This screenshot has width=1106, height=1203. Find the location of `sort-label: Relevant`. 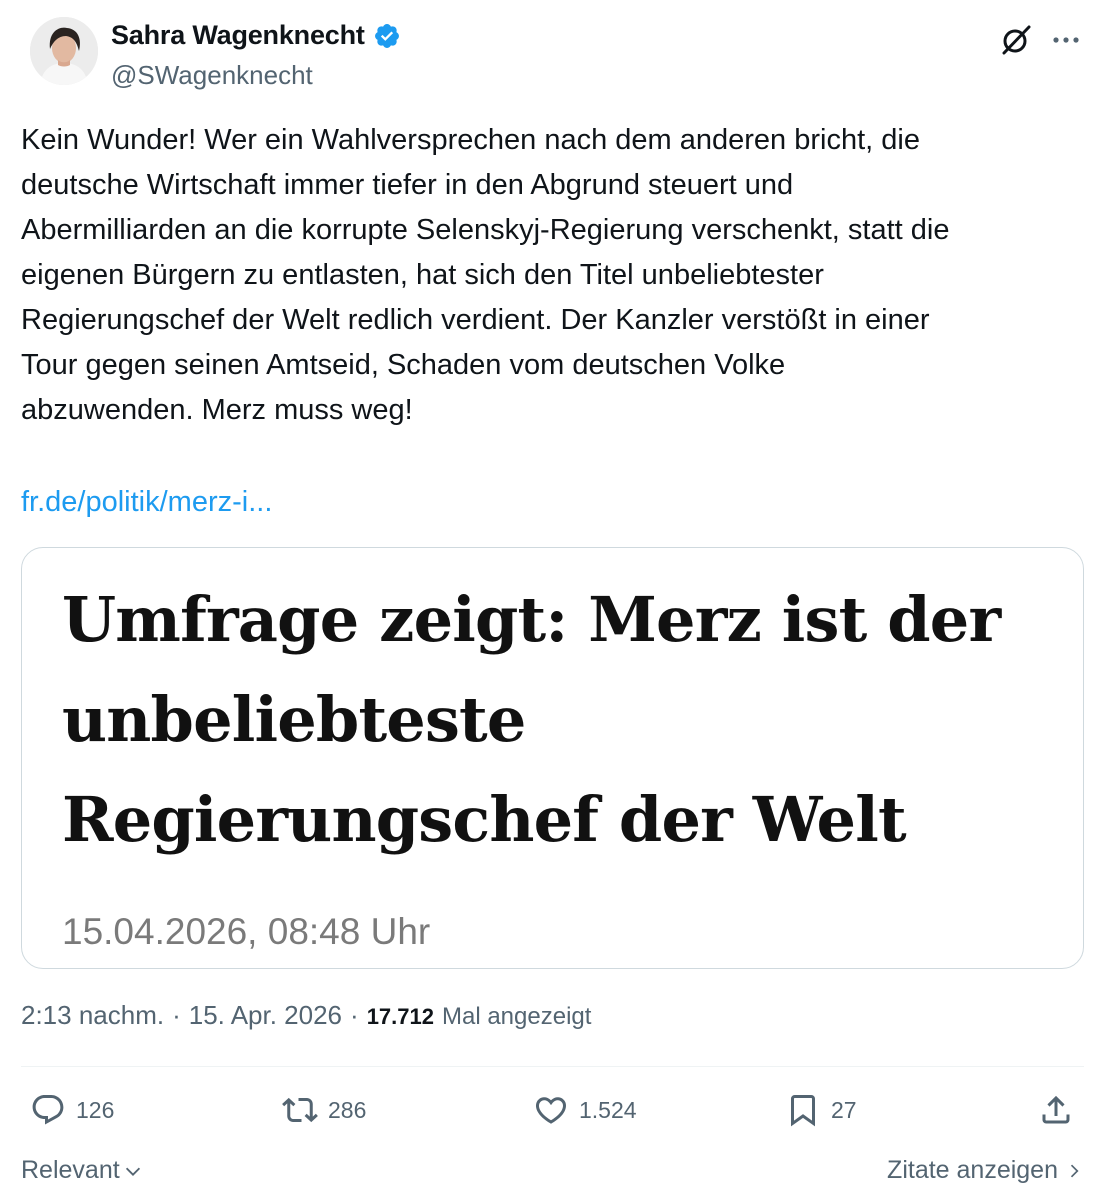

sort-label: Relevant is located at coordinates (70, 1170).